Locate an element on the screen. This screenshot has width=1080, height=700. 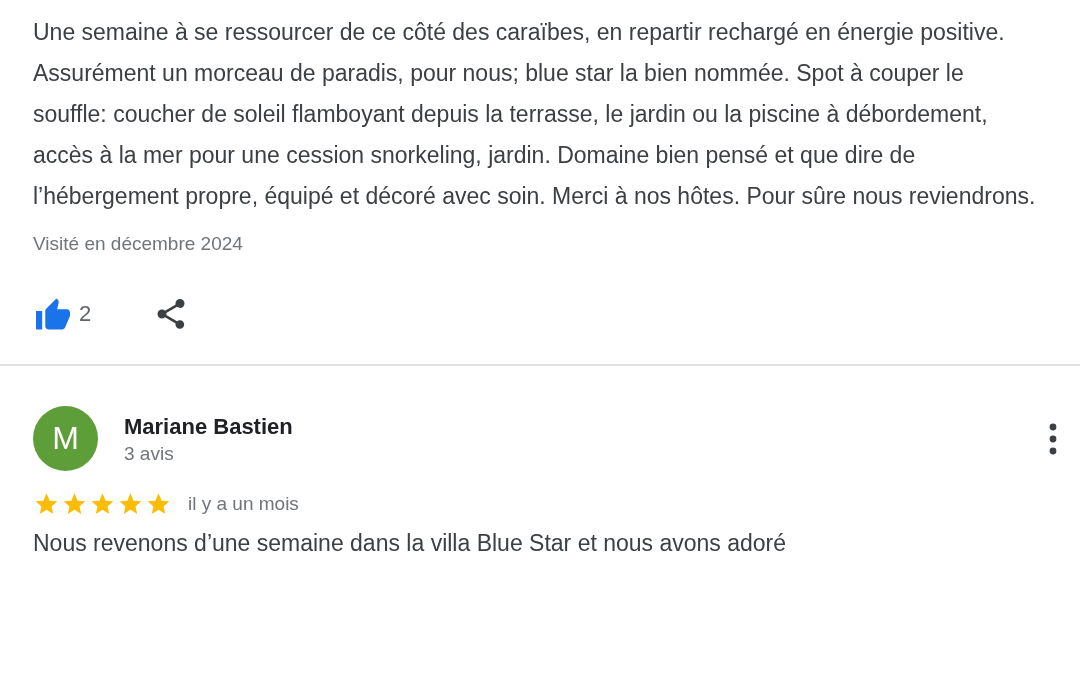
reviewer-name: Mariane Bastien is located at coordinates (584, 426).